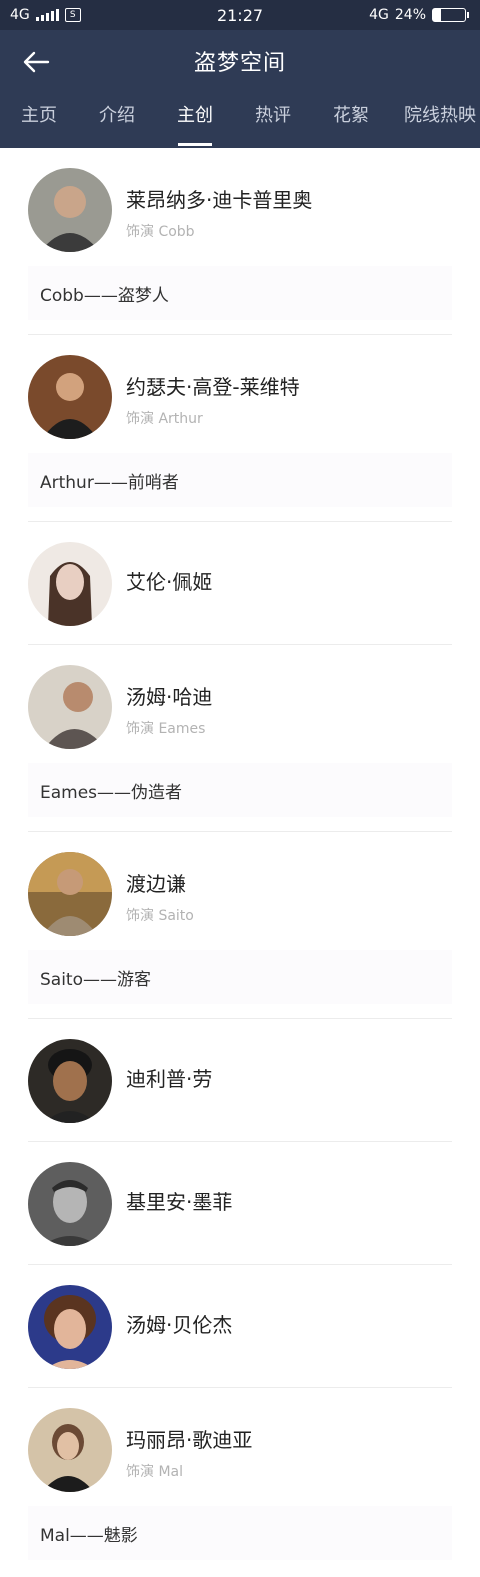  I want to click on actor-role: 饰演 Eames, so click(166, 729).